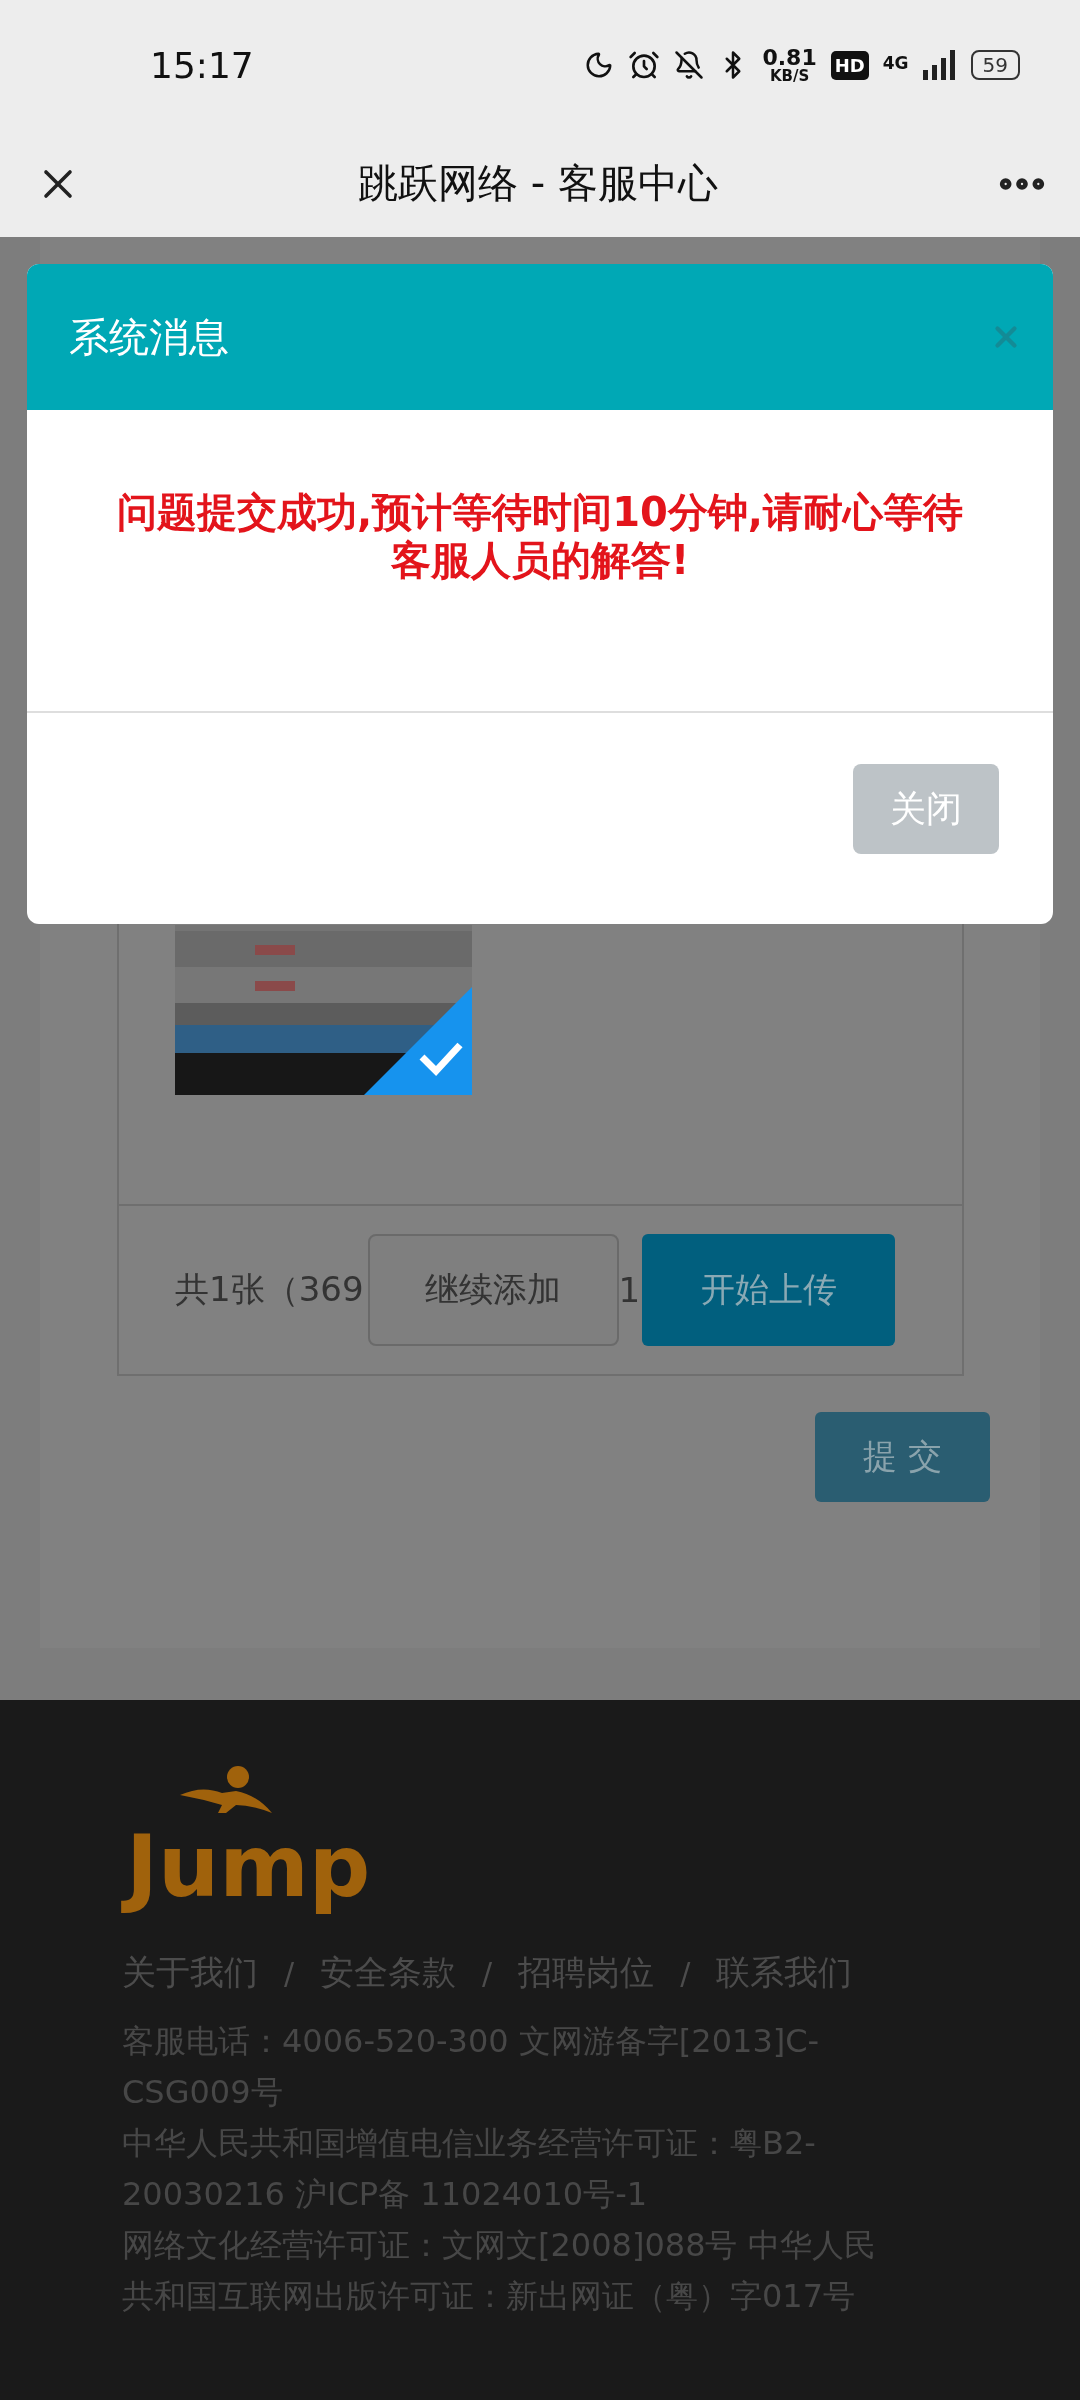  Describe the element at coordinates (269, 1289) in the screenshot. I see `upload-summary: 共1张（369` at that location.